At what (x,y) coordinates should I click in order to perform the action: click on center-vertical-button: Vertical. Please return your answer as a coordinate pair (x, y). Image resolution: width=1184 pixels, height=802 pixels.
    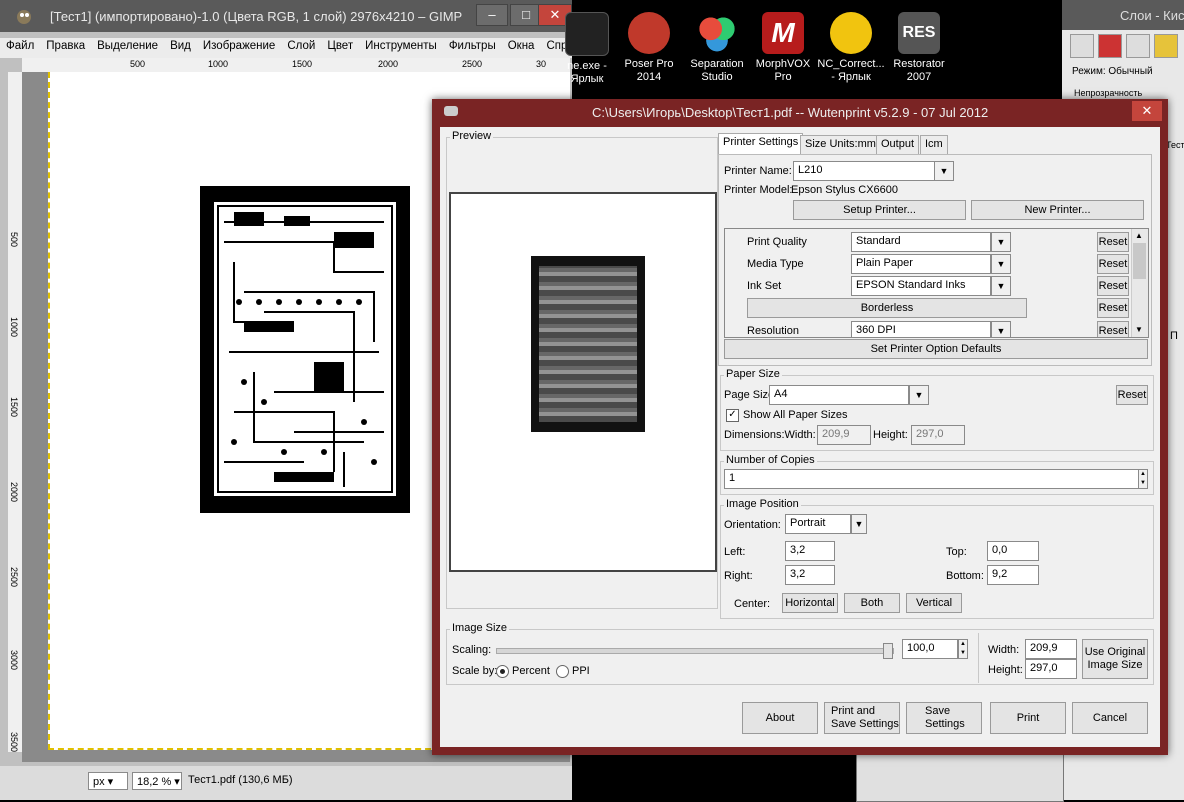
    Looking at the image, I should click on (934, 603).